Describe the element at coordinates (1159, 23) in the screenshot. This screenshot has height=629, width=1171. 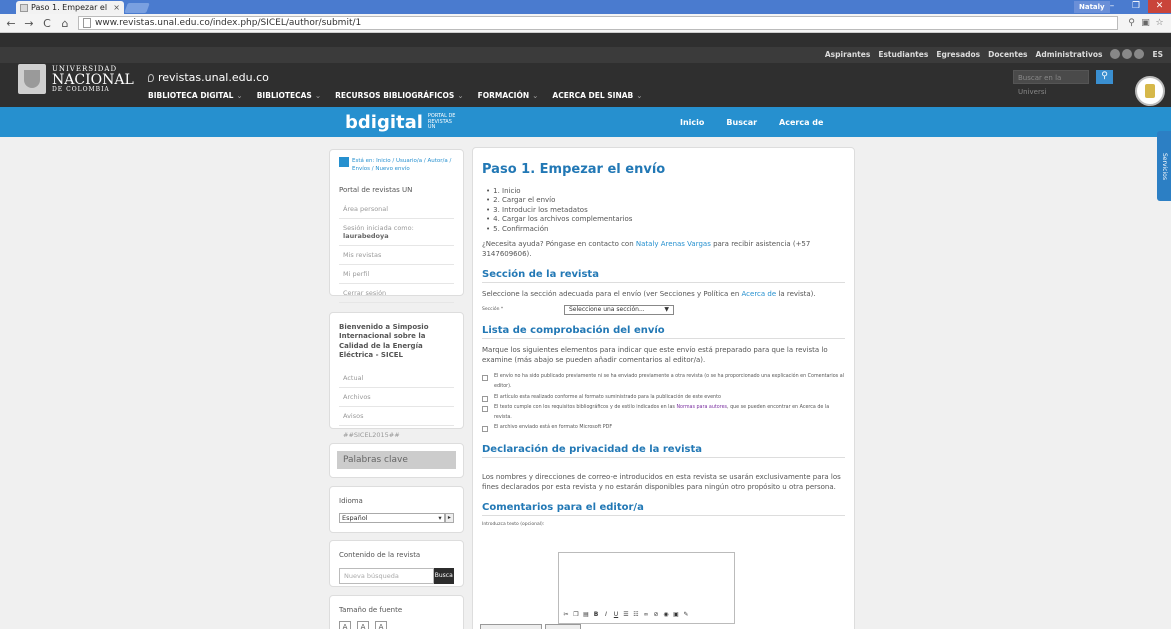
I see `bookmark-star-icon: ☆` at that location.